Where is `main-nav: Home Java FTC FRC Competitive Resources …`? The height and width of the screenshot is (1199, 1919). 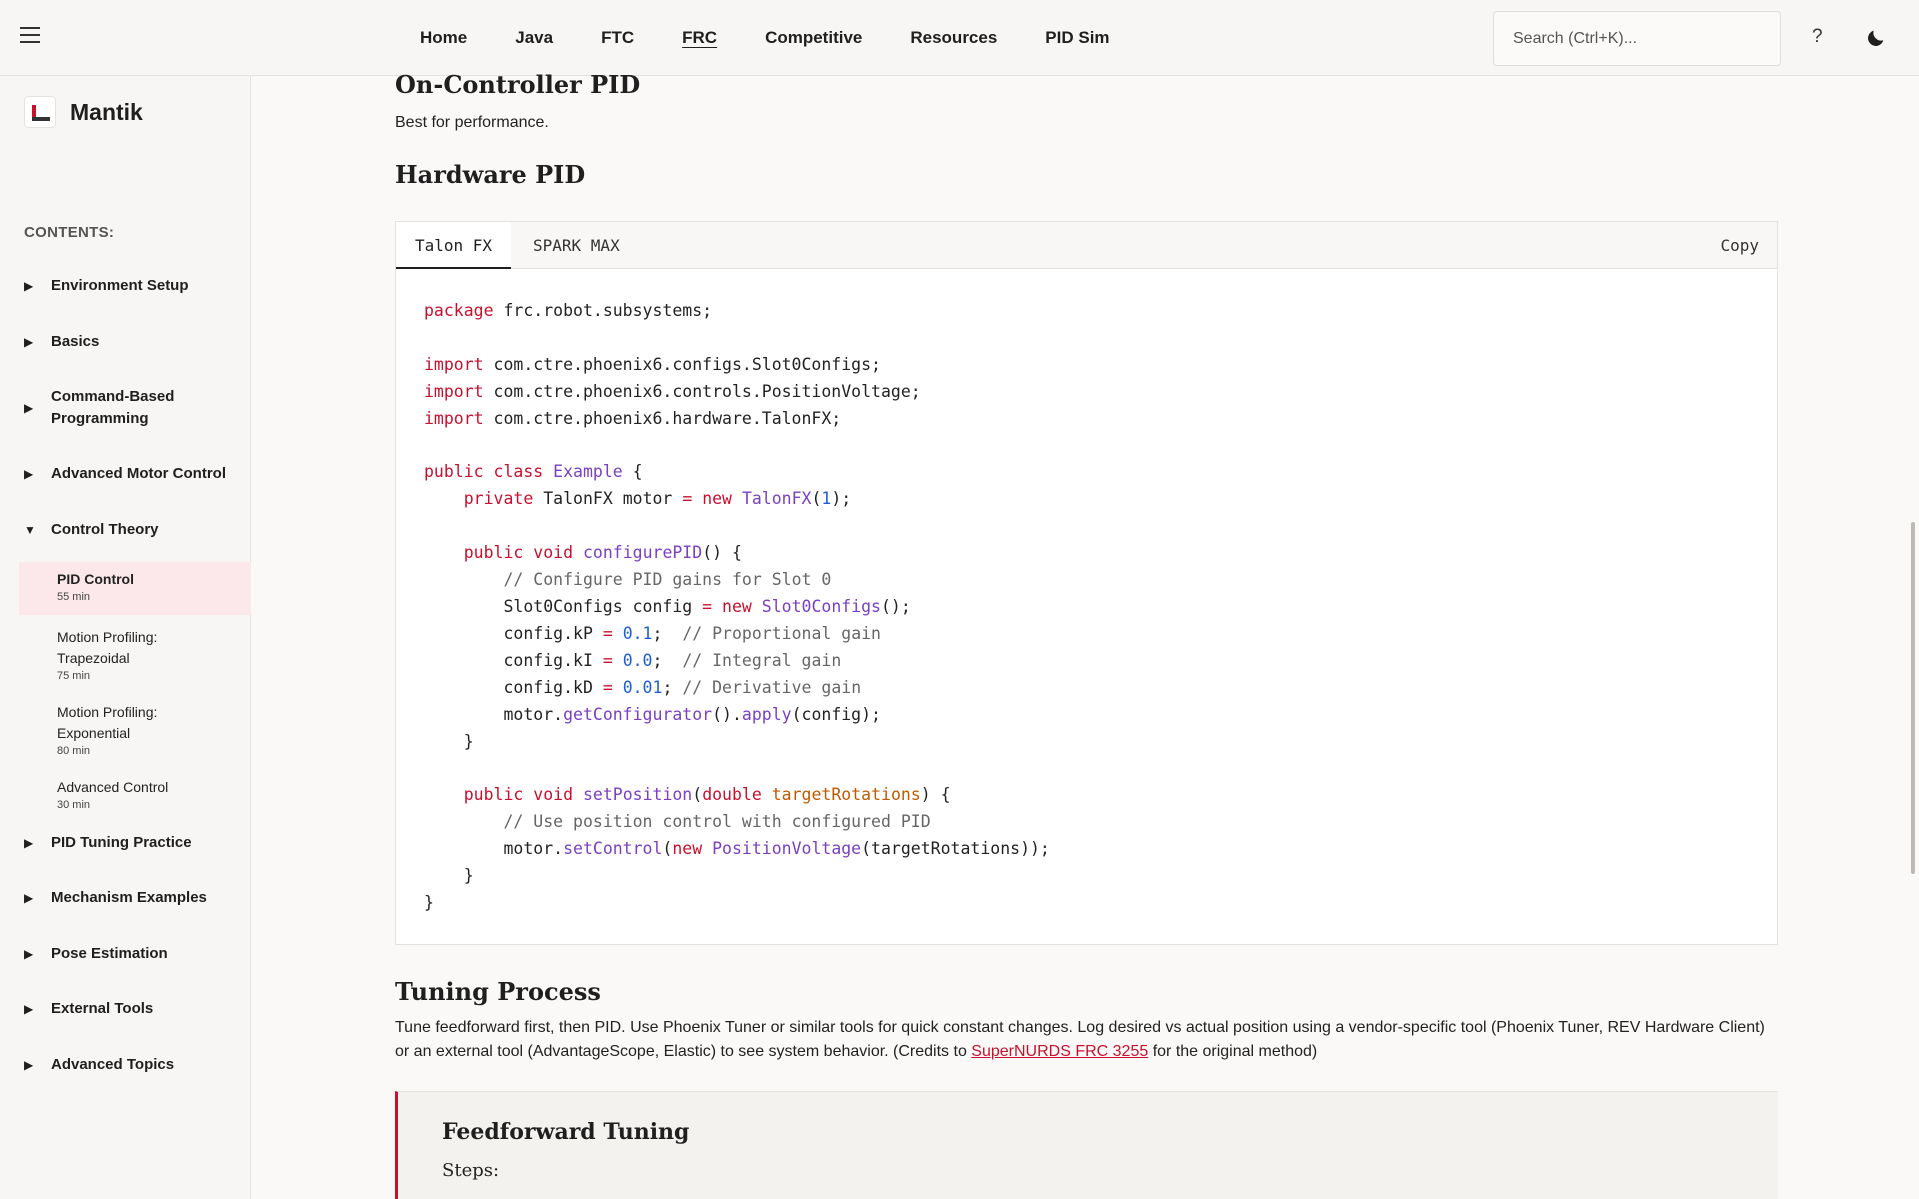
main-nav: Home Java FTC FRC Competitive Resources … is located at coordinates (789, 38).